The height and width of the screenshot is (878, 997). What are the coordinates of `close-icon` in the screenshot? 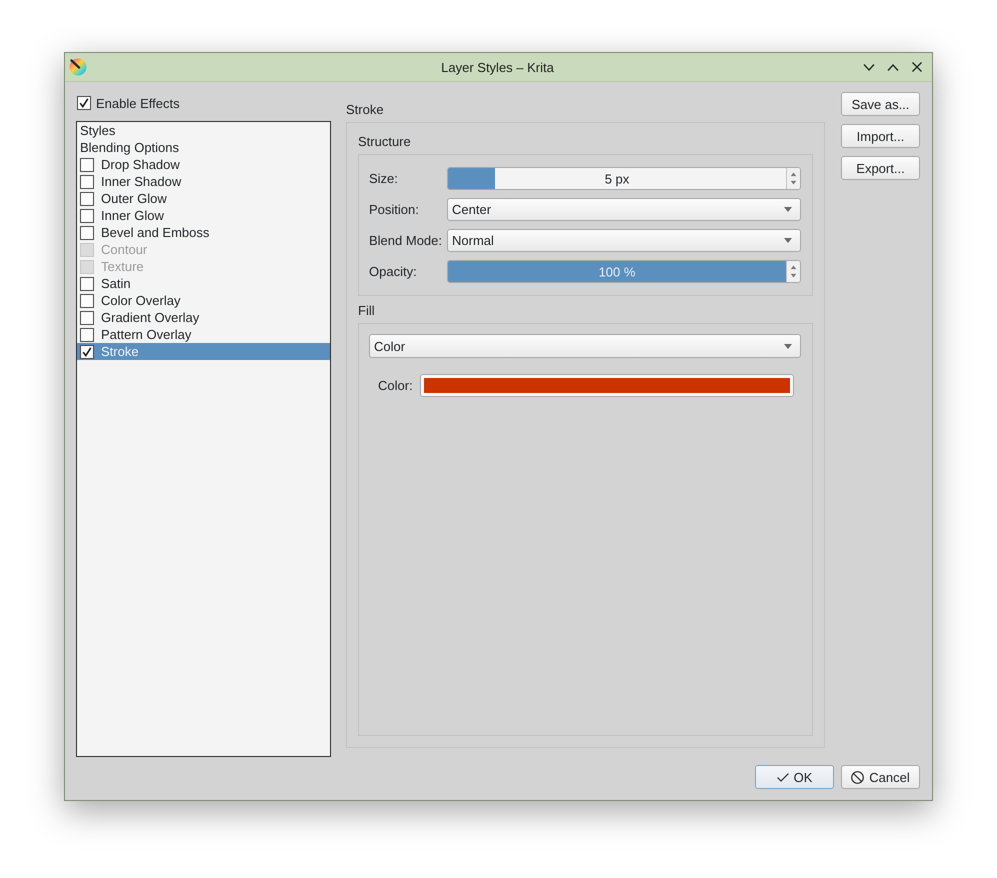 It's located at (917, 67).